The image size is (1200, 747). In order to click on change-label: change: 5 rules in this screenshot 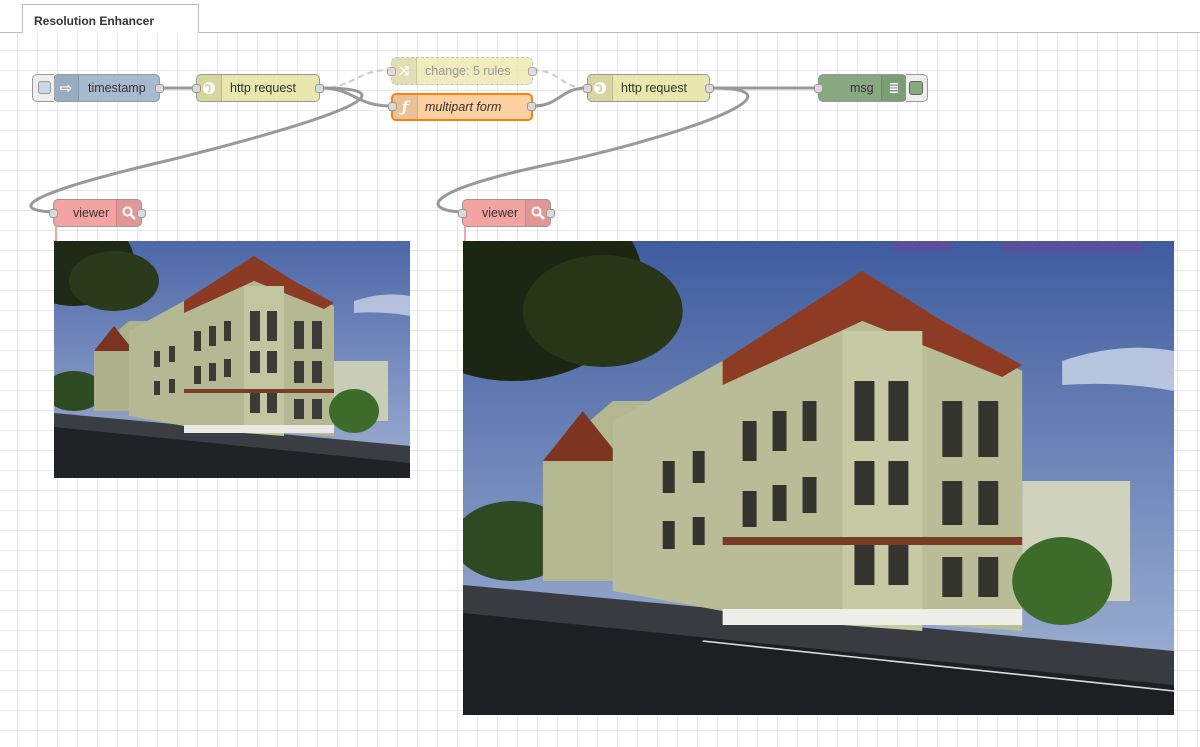, I will do `click(468, 71)`.